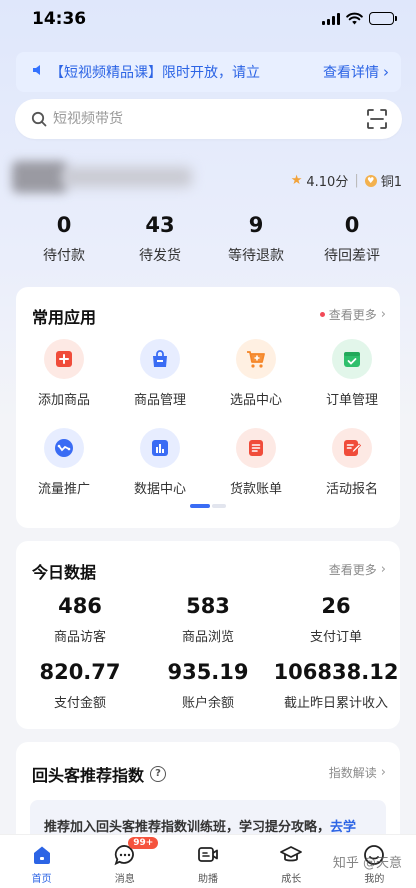 The image size is (416, 888). I want to click on stat-pending-payment: 0 待付款, so click(64, 242).